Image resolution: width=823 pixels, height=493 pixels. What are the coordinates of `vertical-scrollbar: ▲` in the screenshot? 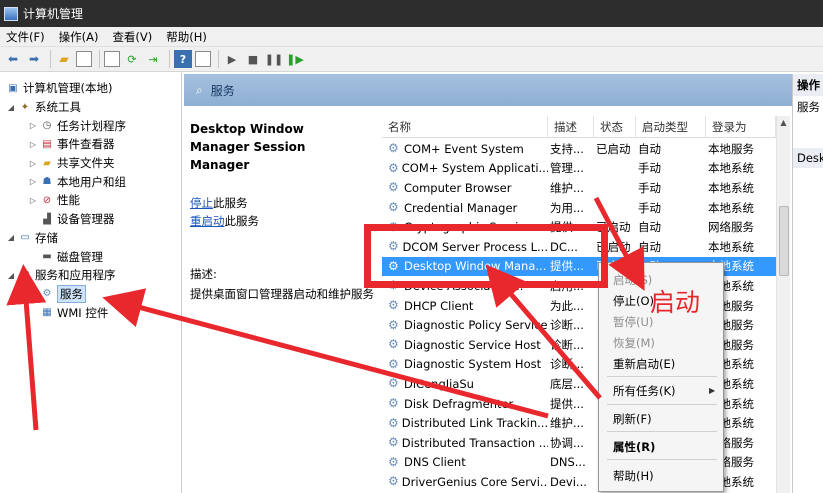 It's located at (783, 304).